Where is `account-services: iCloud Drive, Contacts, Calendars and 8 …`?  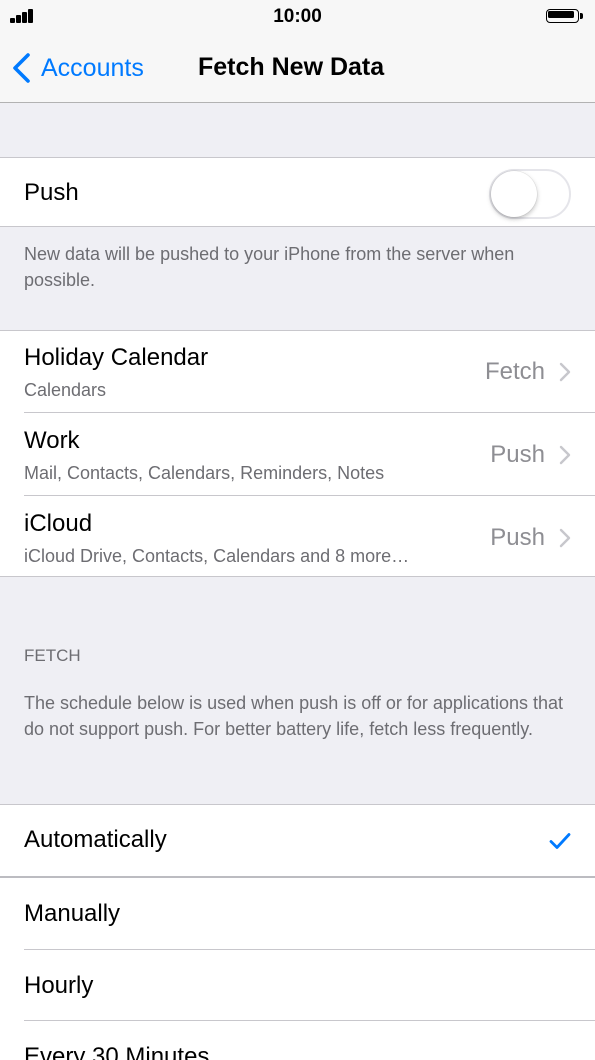 account-services: iCloud Drive, Contacts, Calendars and 8 … is located at coordinates (217, 556).